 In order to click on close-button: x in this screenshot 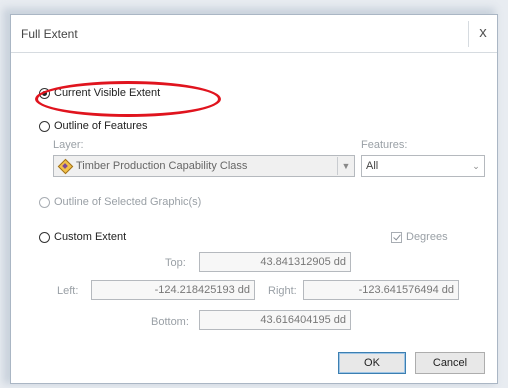, I will do `click(482, 34)`.